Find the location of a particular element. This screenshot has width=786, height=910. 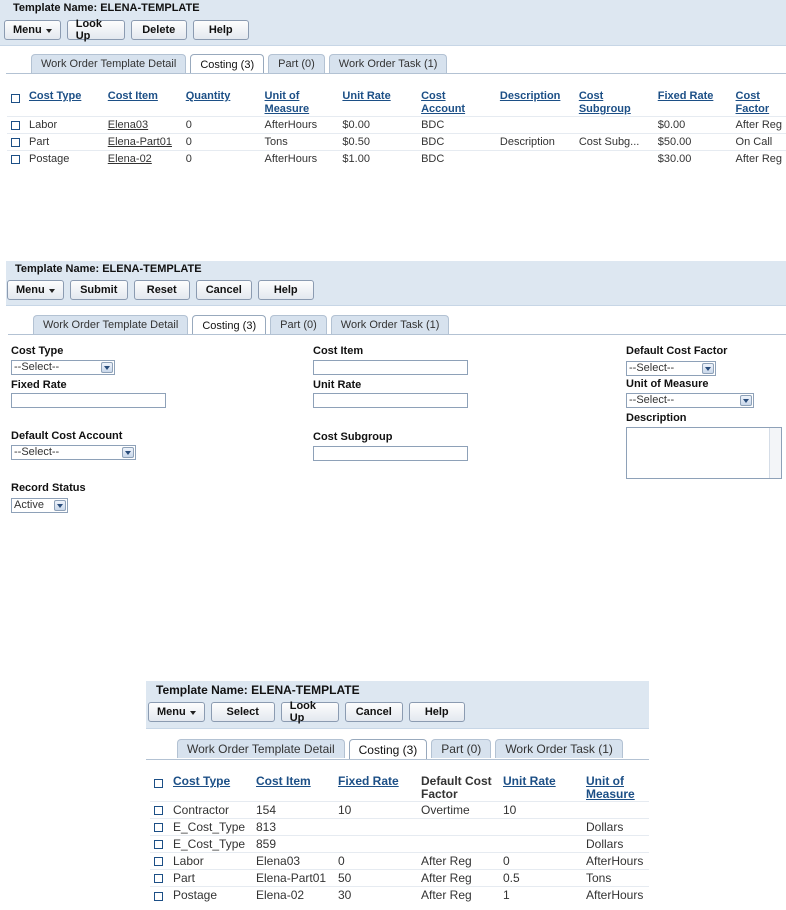

cost-item-link: Elena-Part01 is located at coordinates (140, 142).